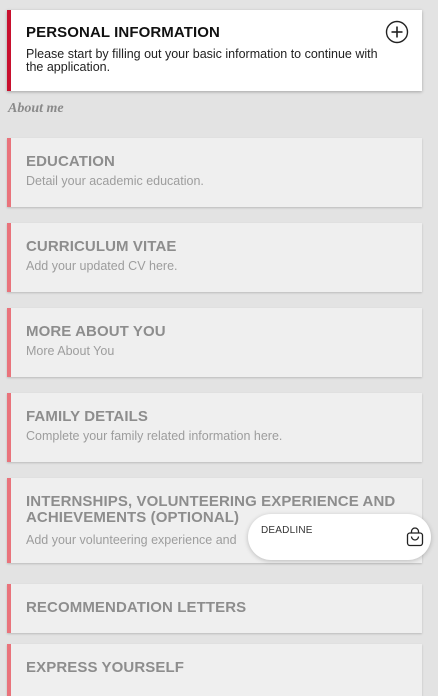 Image resolution: width=438 pixels, height=696 pixels. What do you see at coordinates (115, 181) in the screenshot?
I see `section-description-education: Detail your academic education.` at bounding box center [115, 181].